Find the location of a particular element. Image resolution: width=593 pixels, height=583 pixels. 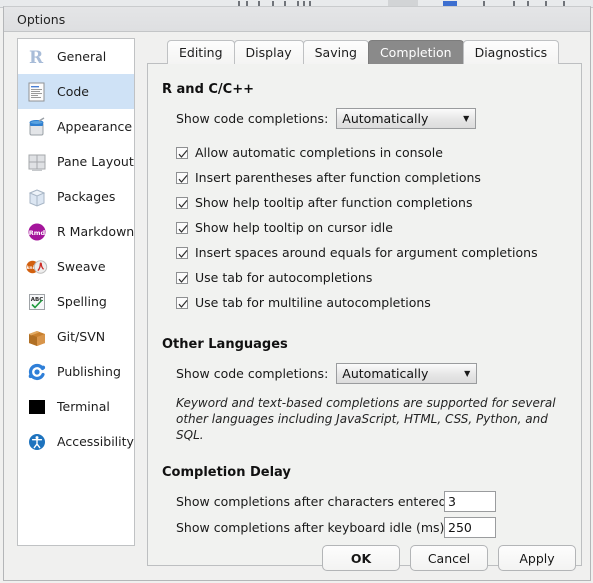

sidebar-item-label: Accessibility is located at coordinates (95, 441).